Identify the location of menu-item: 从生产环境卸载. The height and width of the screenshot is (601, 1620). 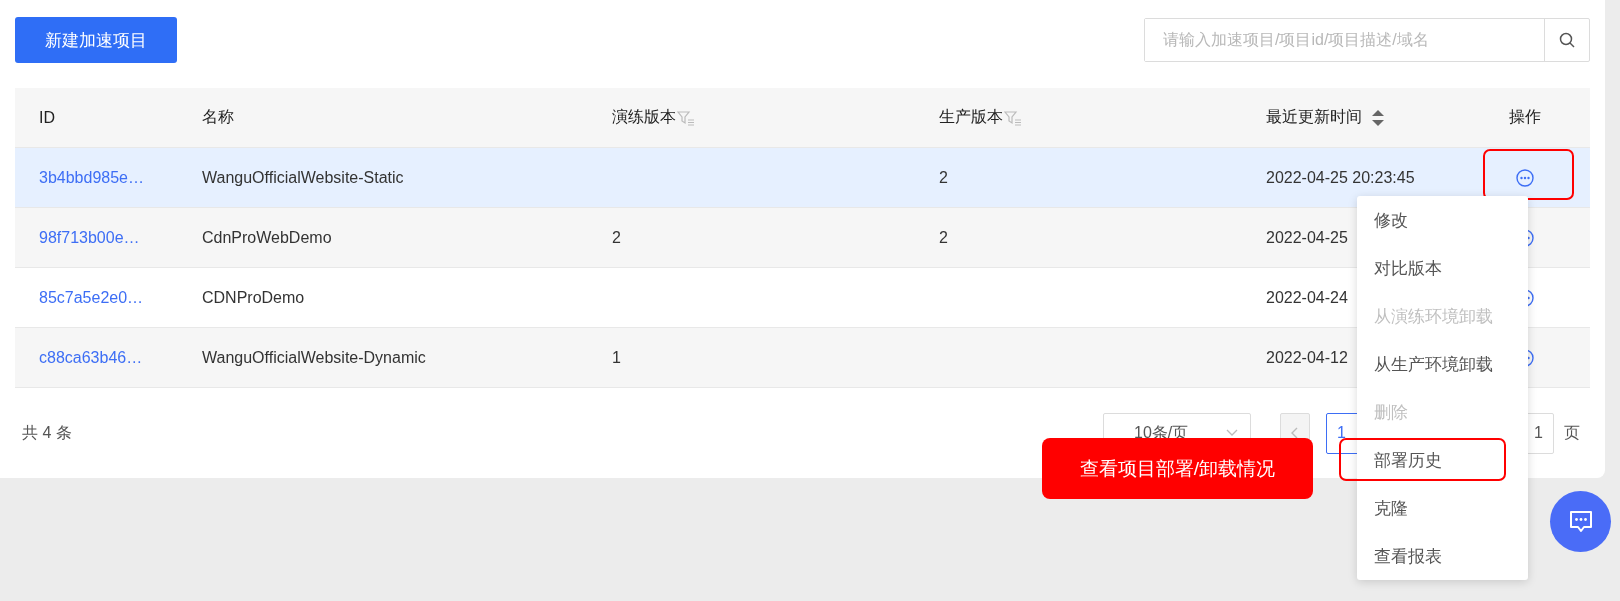
(1442, 364).